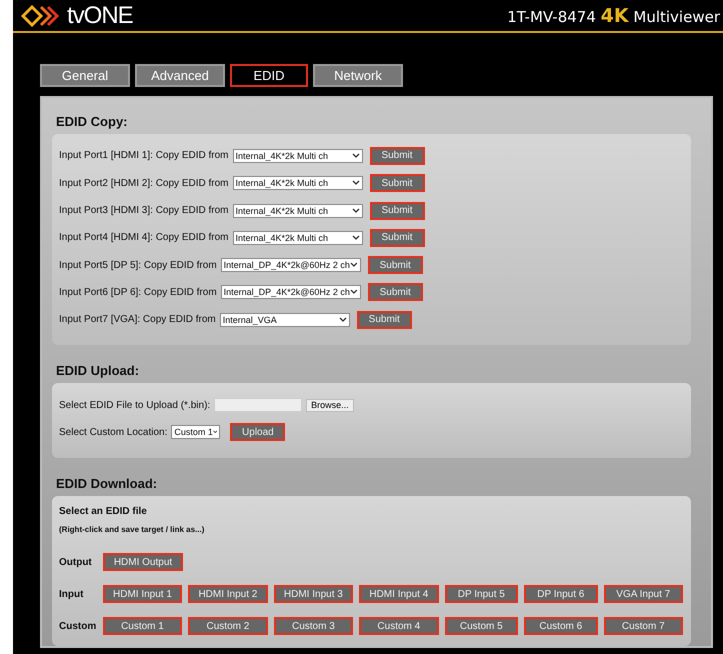 This screenshot has width=723, height=654. What do you see at coordinates (481, 594) in the screenshot?
I see `download-link-button: DP Input 5` at bounding box center [481, 594].